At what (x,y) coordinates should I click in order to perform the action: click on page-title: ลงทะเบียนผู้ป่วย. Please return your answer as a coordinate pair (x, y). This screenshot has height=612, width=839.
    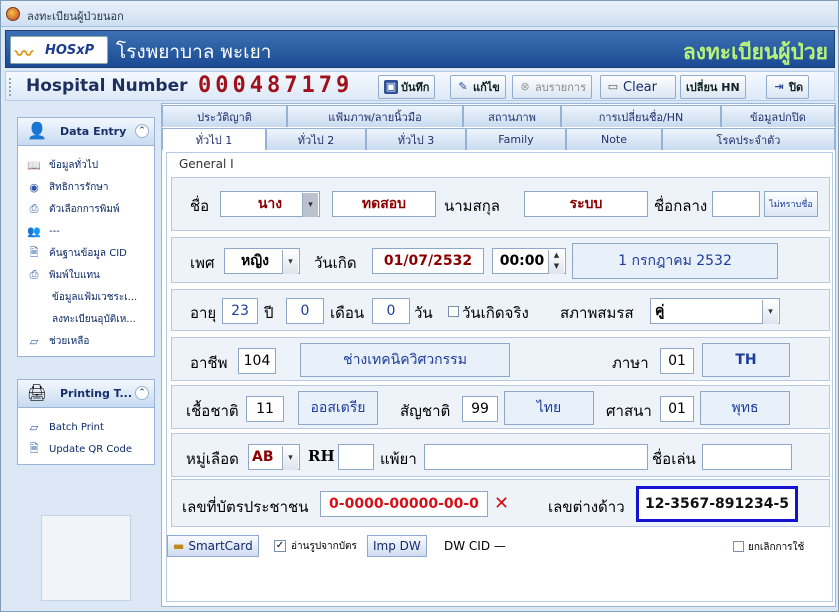
    Looking at the image, I should click on (755, 51).